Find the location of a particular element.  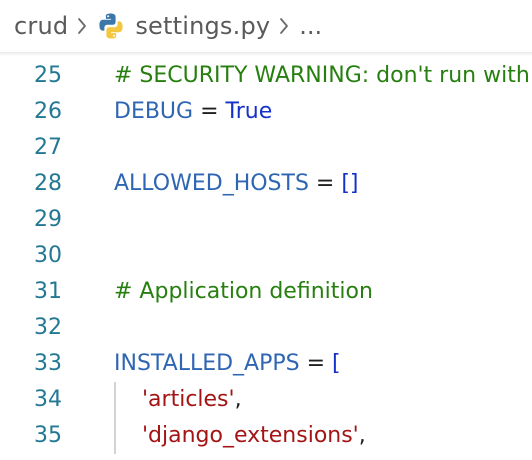

code-line: 30 is located at coordinates (266, 256).